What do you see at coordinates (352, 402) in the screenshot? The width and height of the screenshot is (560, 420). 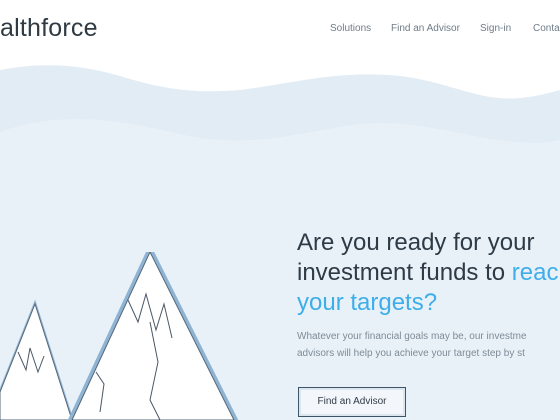 I see `find-advisor-button: Find an Advisor` at bounding box center [352, 402].